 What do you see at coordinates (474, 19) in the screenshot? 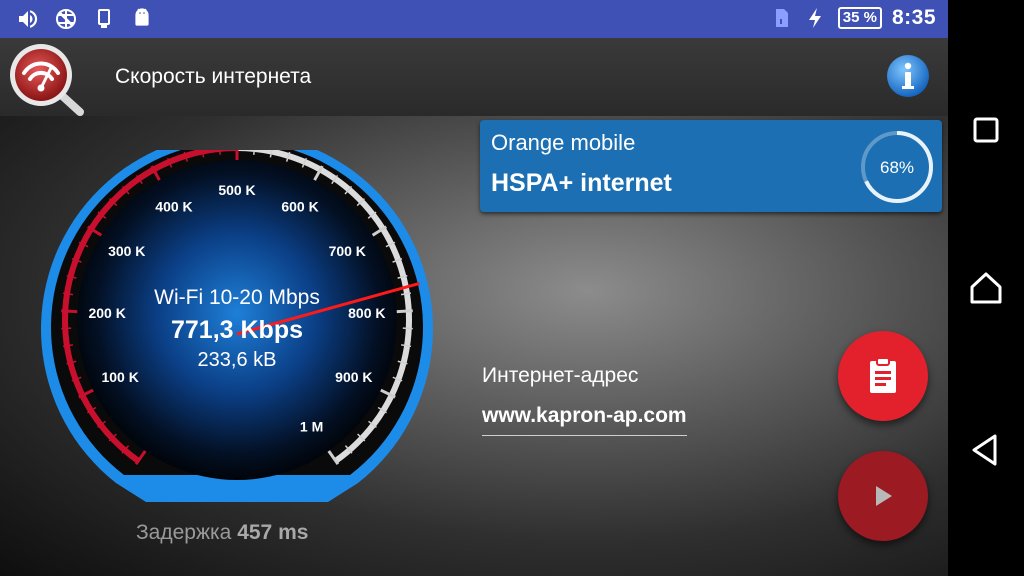
I see `status-bar: 35 % 8:35` at bounding box center [474, 19].